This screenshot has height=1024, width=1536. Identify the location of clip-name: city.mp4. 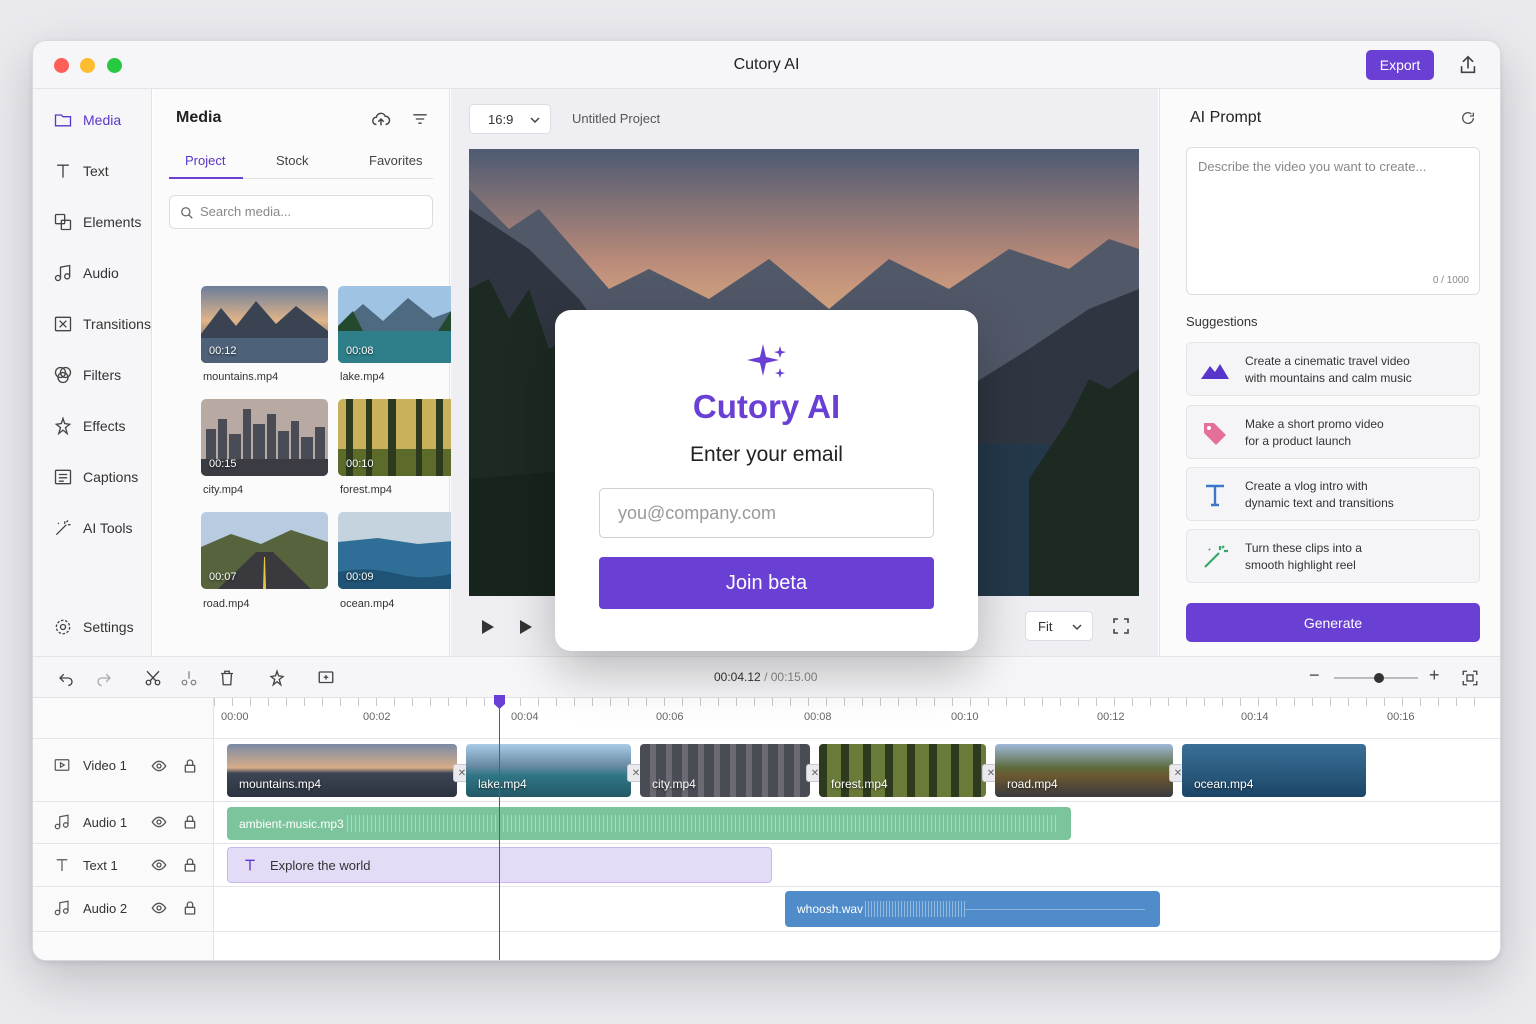
(674, 784).